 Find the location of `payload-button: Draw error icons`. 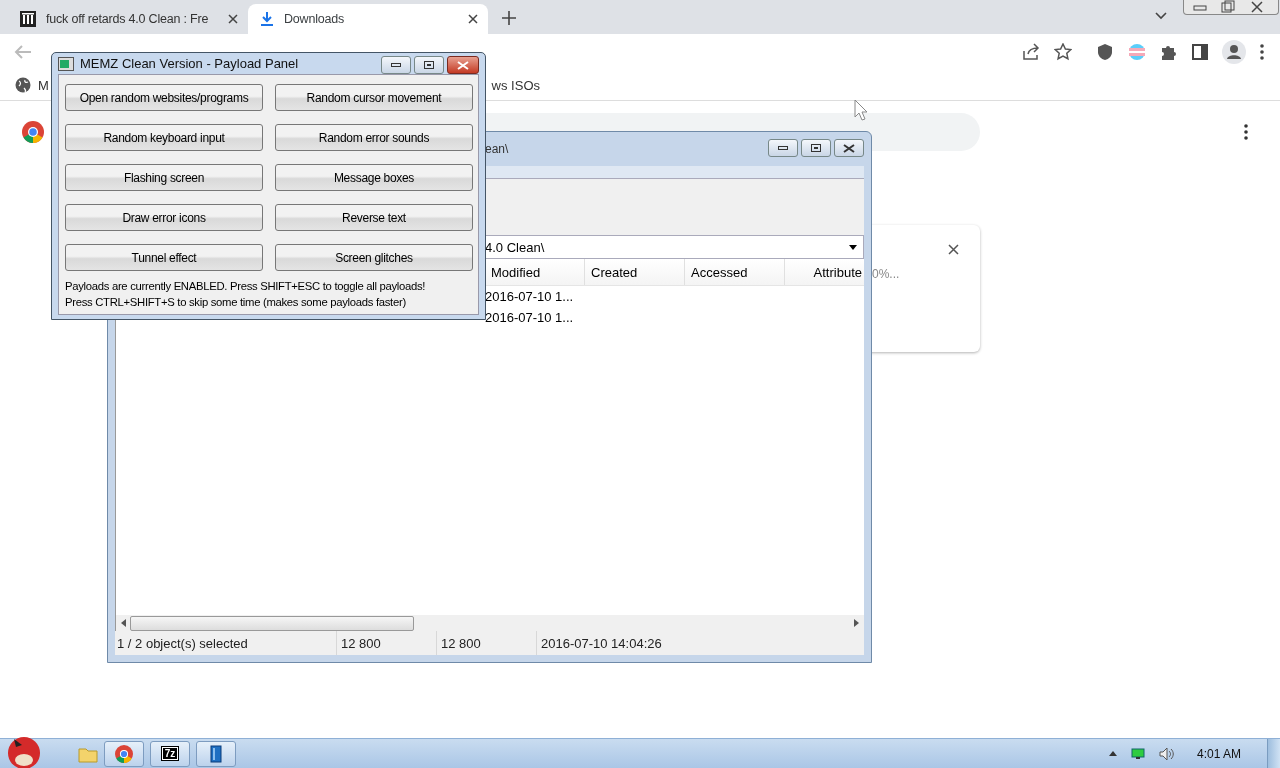

payload-button: Draw error icons is located at coordinates (164, 217).